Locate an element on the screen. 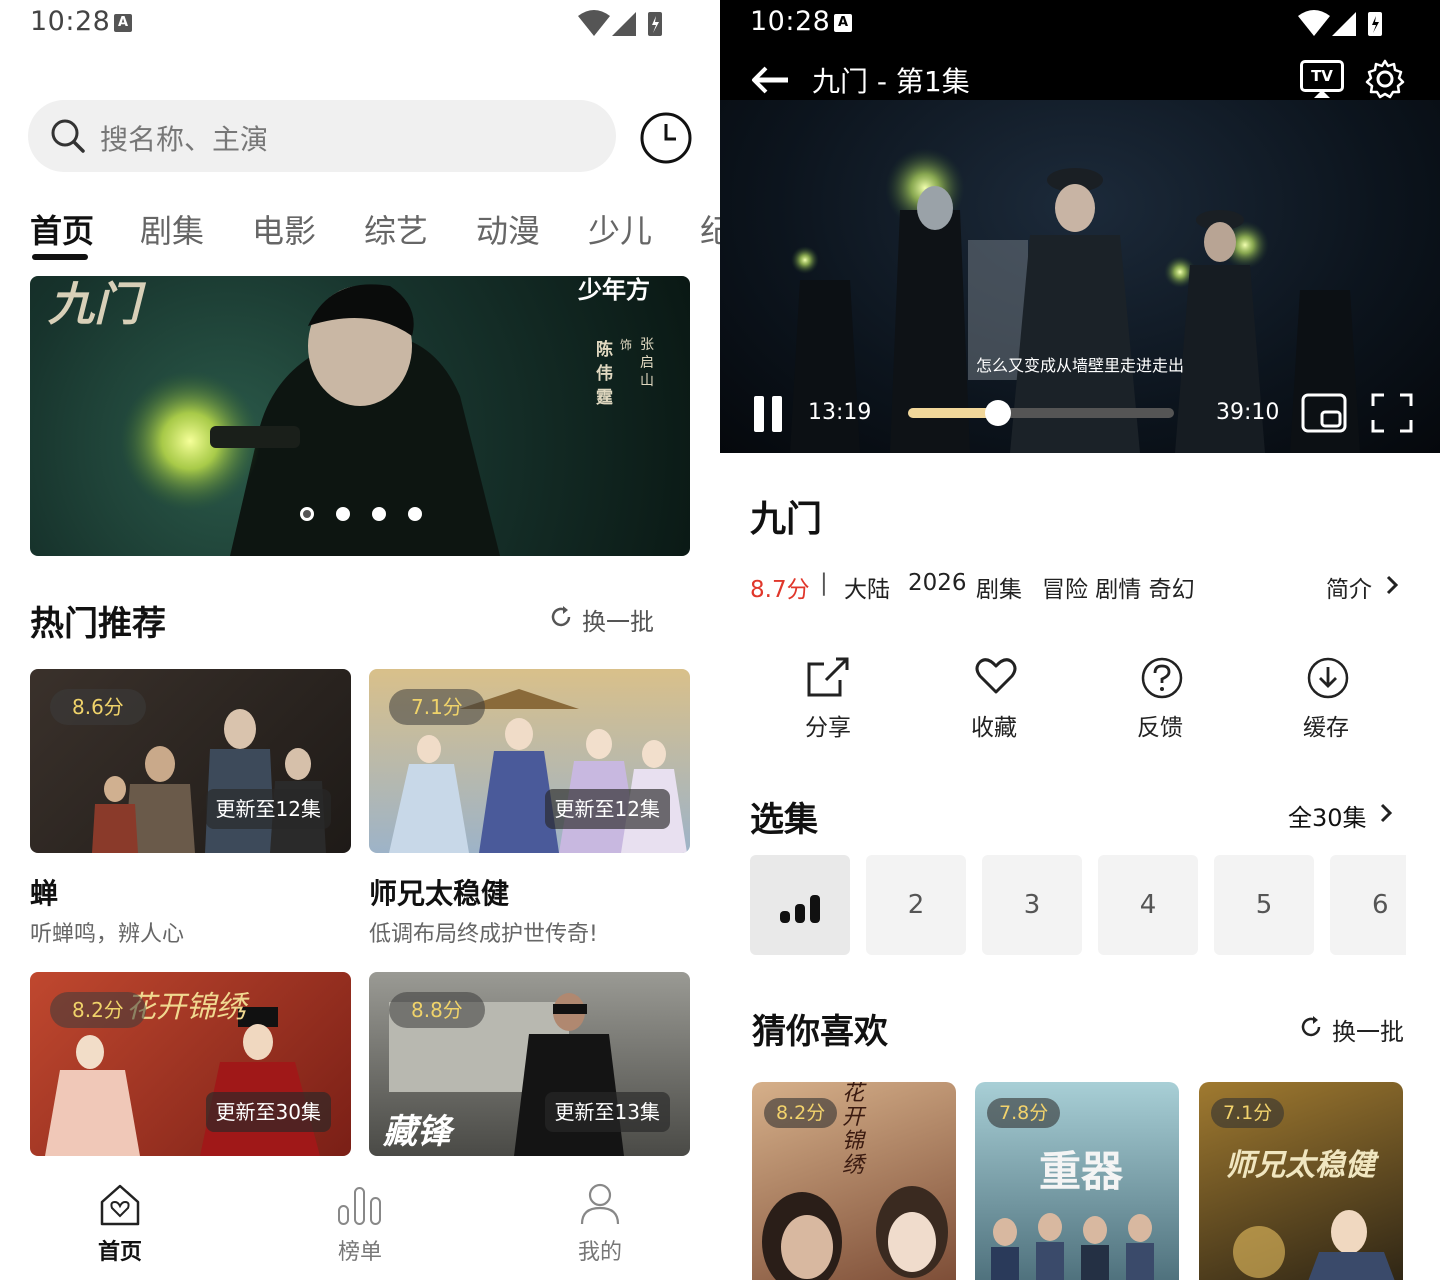 The image size is (1440, 1280). cache-label: 缓存 is located at coordinates (1326, 725).